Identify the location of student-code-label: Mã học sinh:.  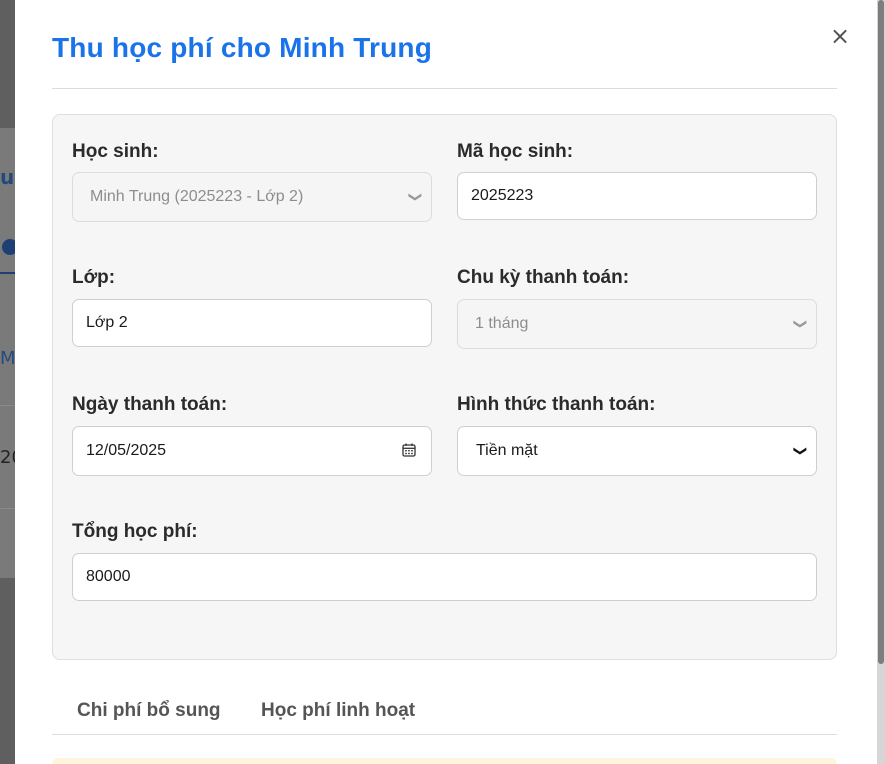
(515, 151).